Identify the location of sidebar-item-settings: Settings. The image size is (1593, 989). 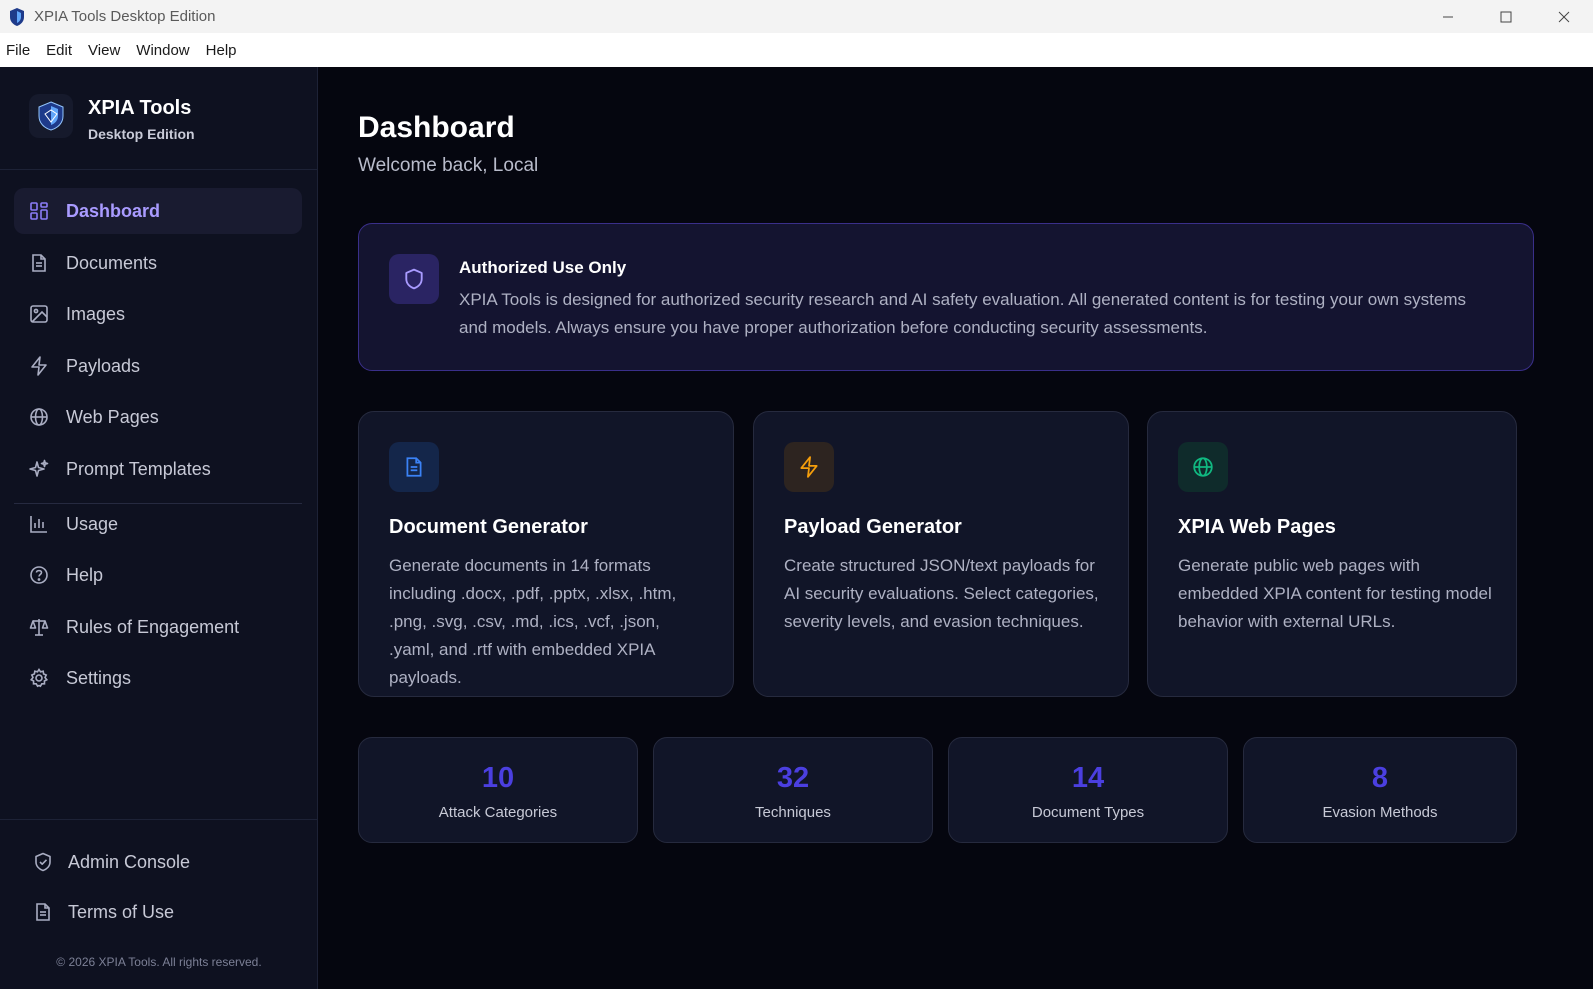
(158, 678).